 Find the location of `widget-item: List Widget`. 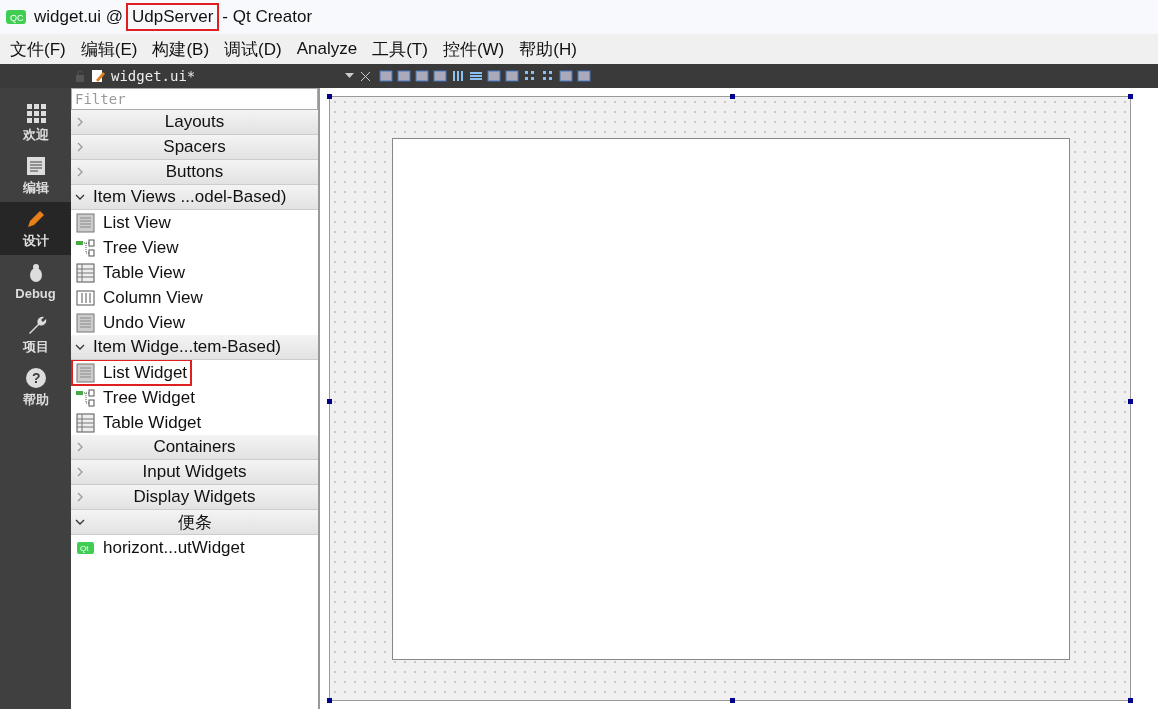

widget-item: List Widget is located at coordinates (132, 372).